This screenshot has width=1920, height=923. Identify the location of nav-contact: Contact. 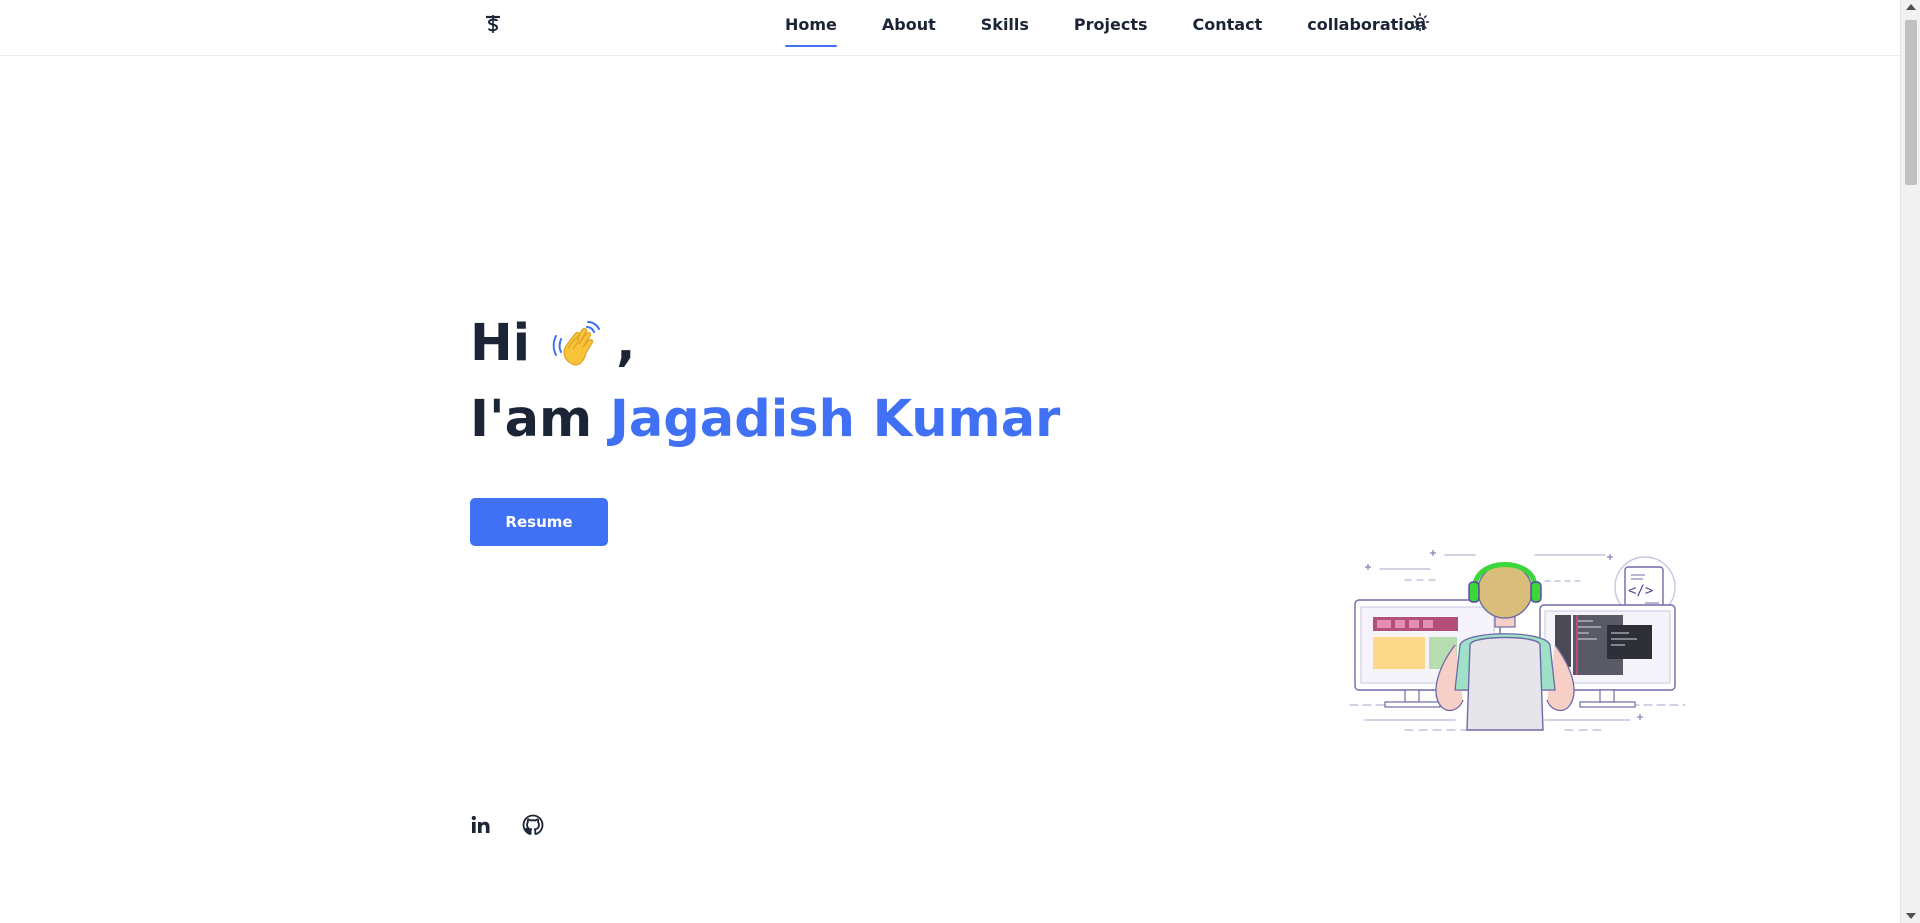
(1228, 28).